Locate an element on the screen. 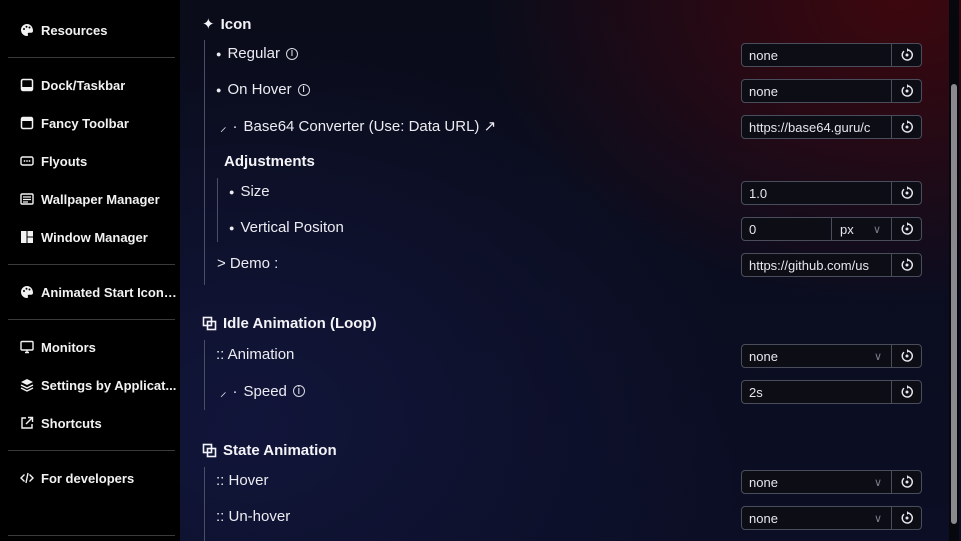 The width and height of the screenshot is (961, 541). toolbar-icon is located at coordinates (27, 123).